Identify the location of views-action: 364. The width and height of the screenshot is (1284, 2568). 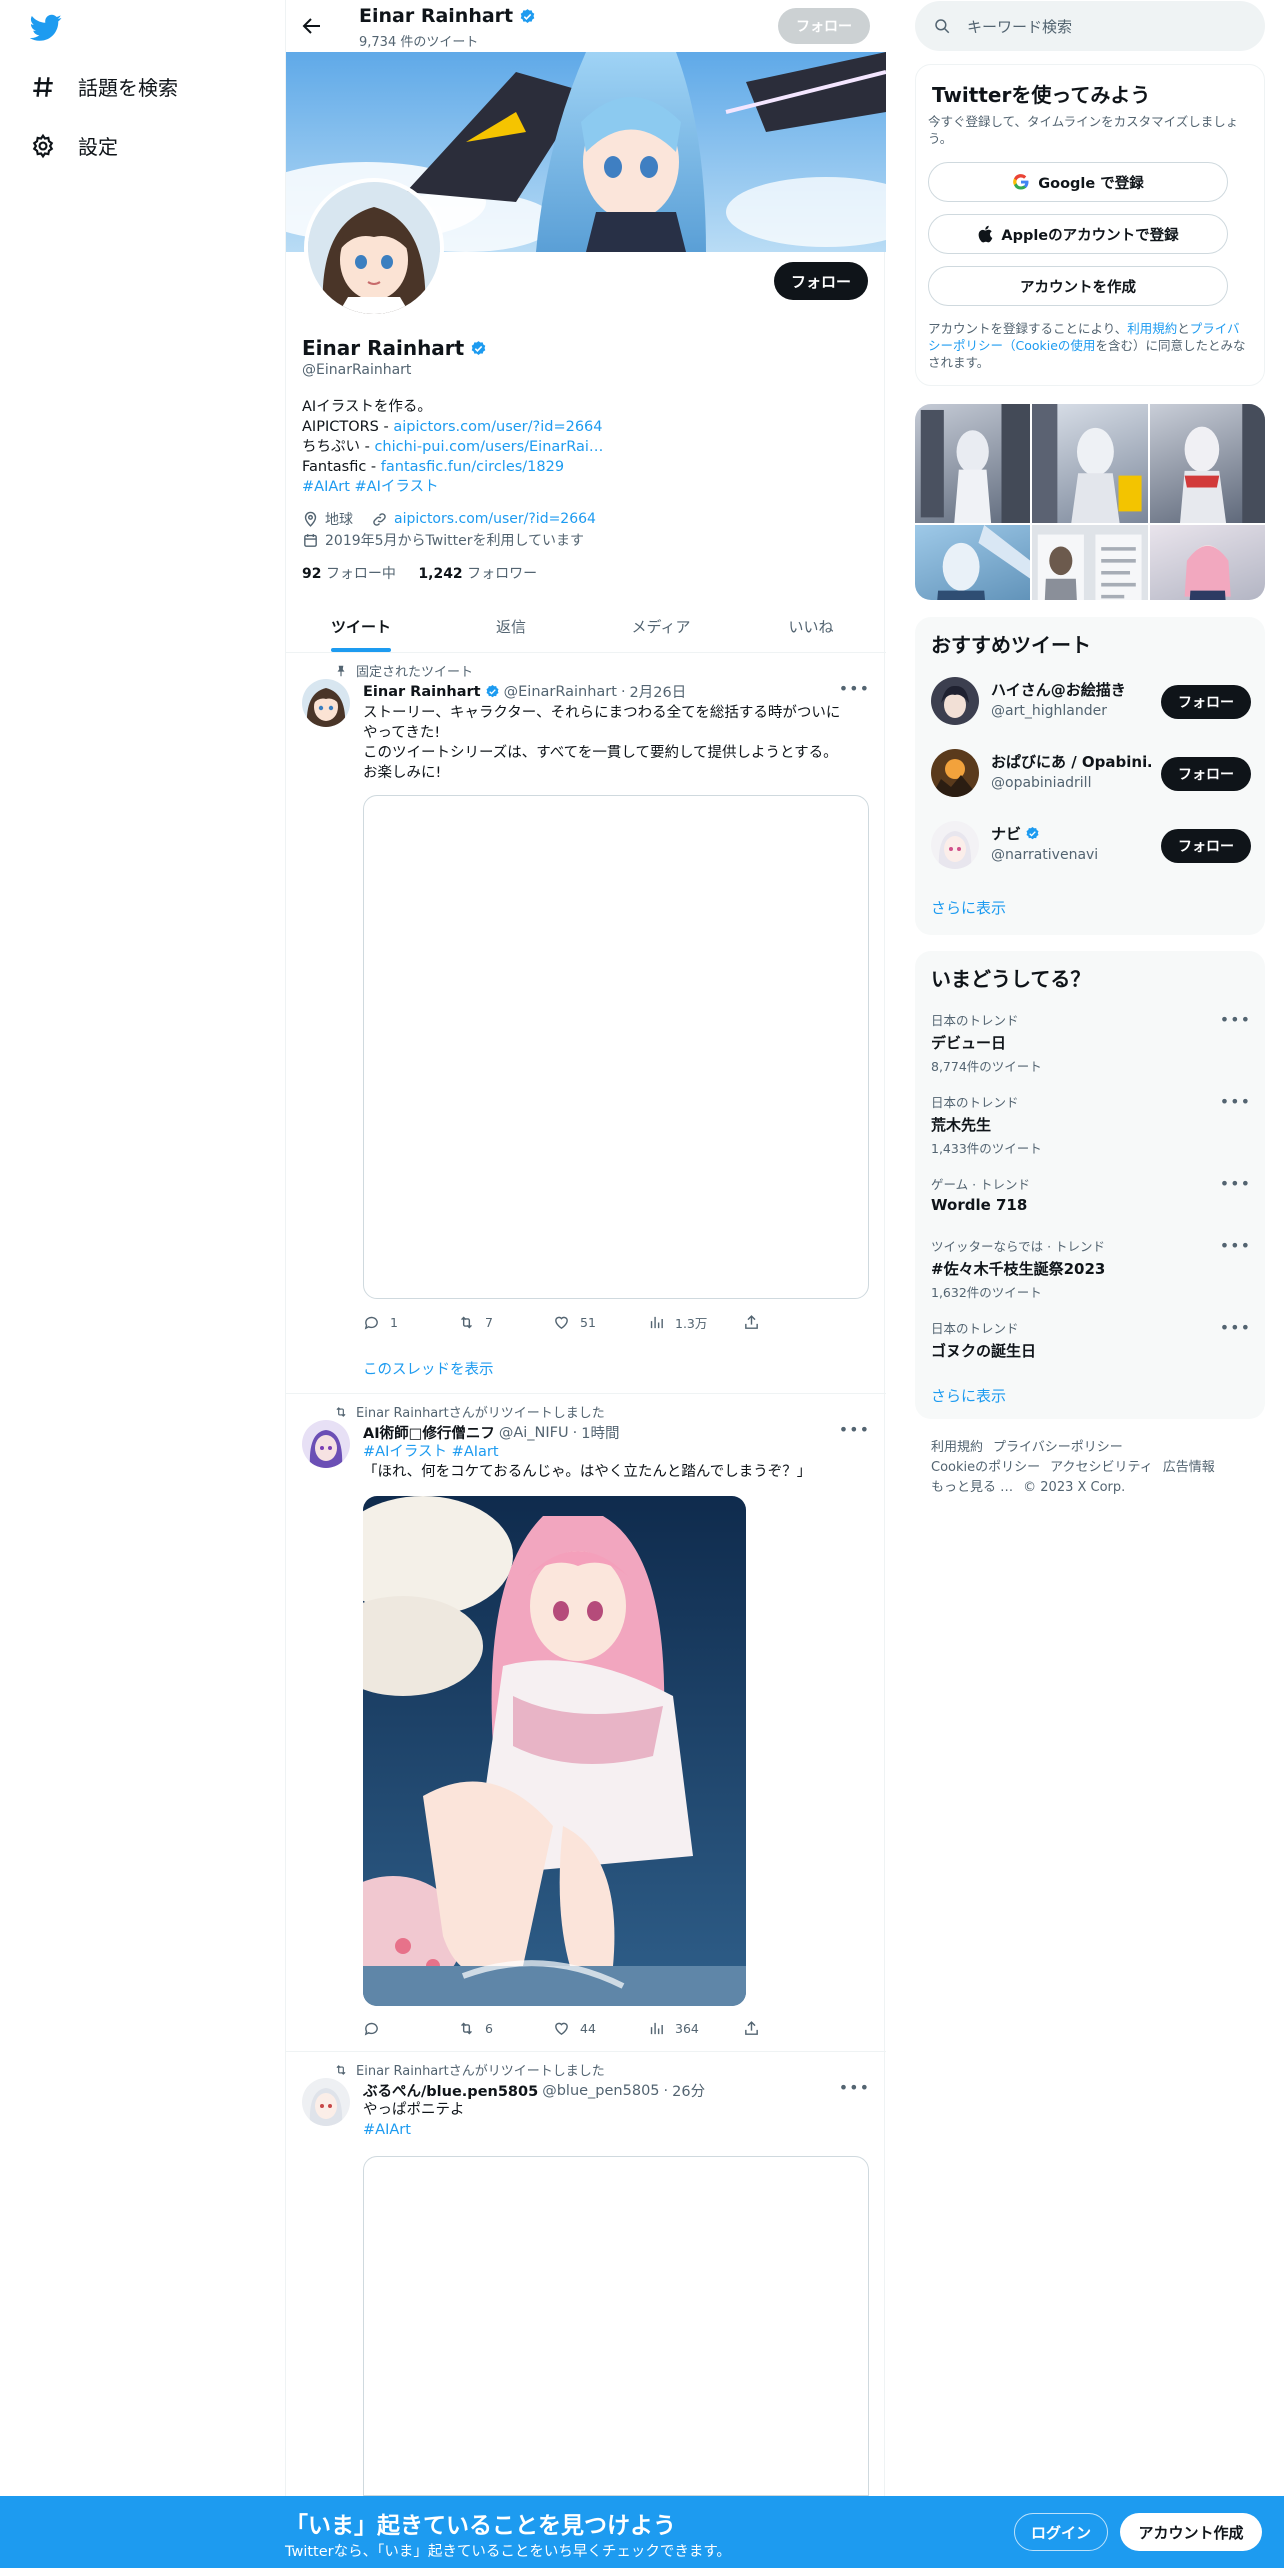
(695, 2028).